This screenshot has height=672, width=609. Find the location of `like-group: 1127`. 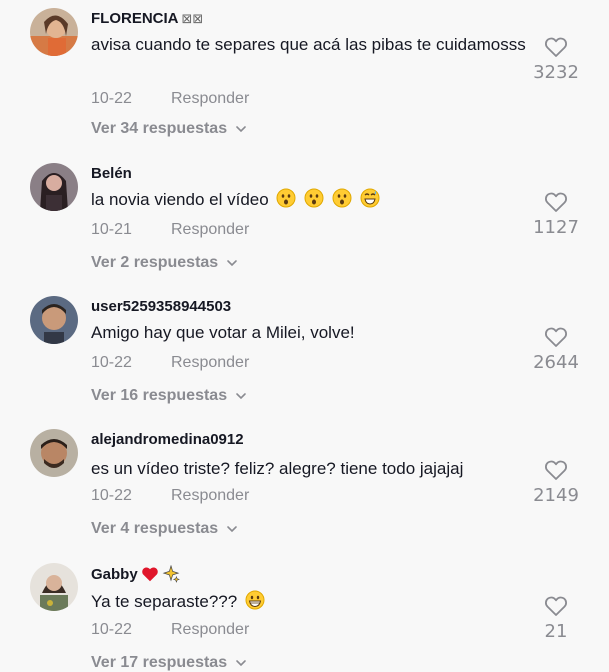

like-group: 1127 is located at coordinates (556, 214).